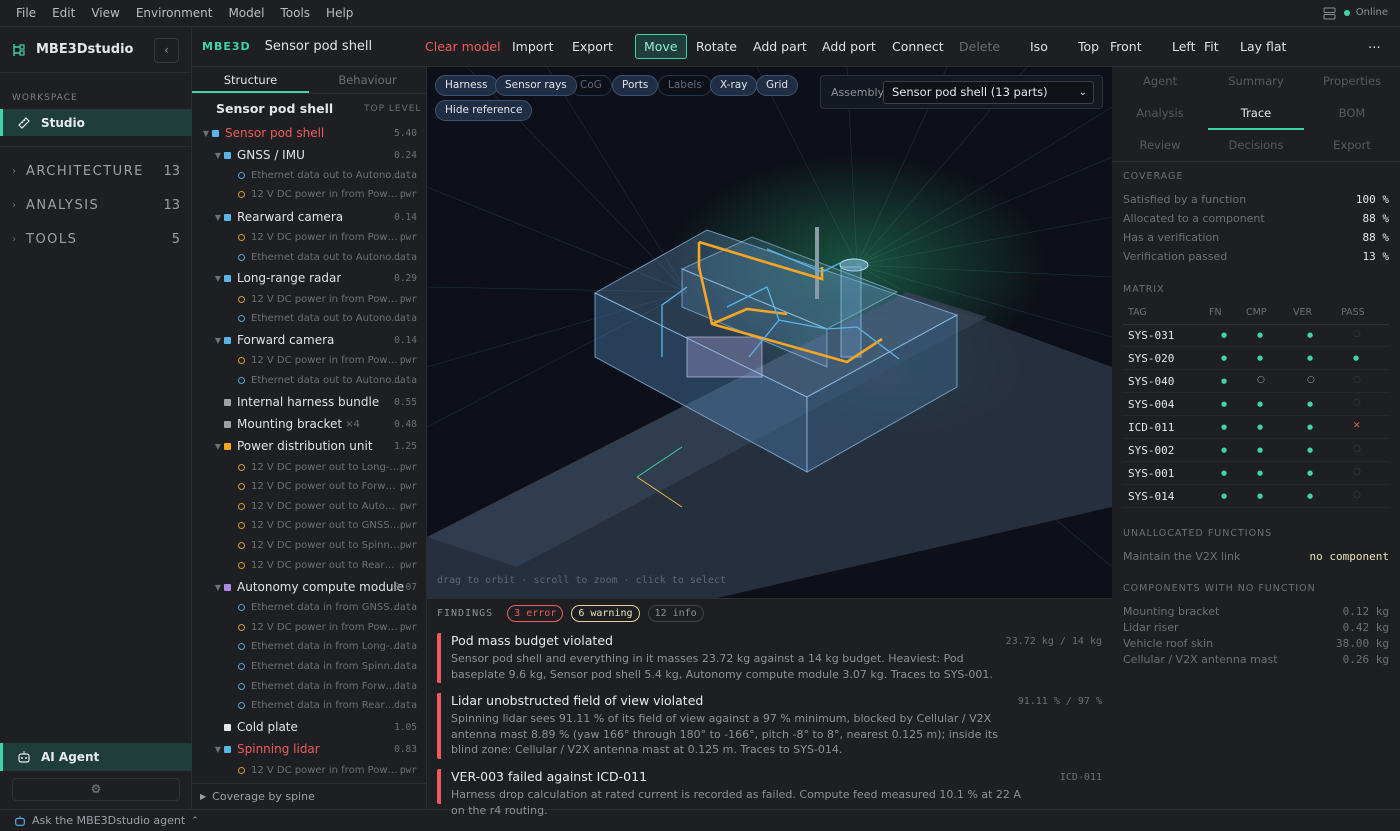  I want to click on settings-button: ⚙, so click(96, 789).